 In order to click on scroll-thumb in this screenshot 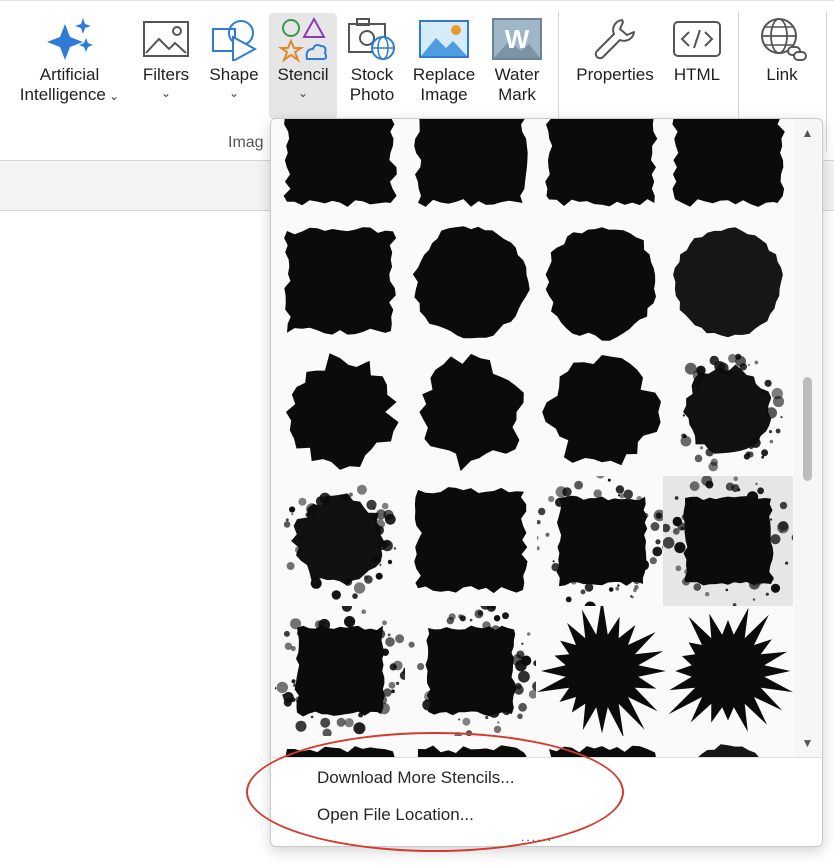, I will do `click(807, 429)`.